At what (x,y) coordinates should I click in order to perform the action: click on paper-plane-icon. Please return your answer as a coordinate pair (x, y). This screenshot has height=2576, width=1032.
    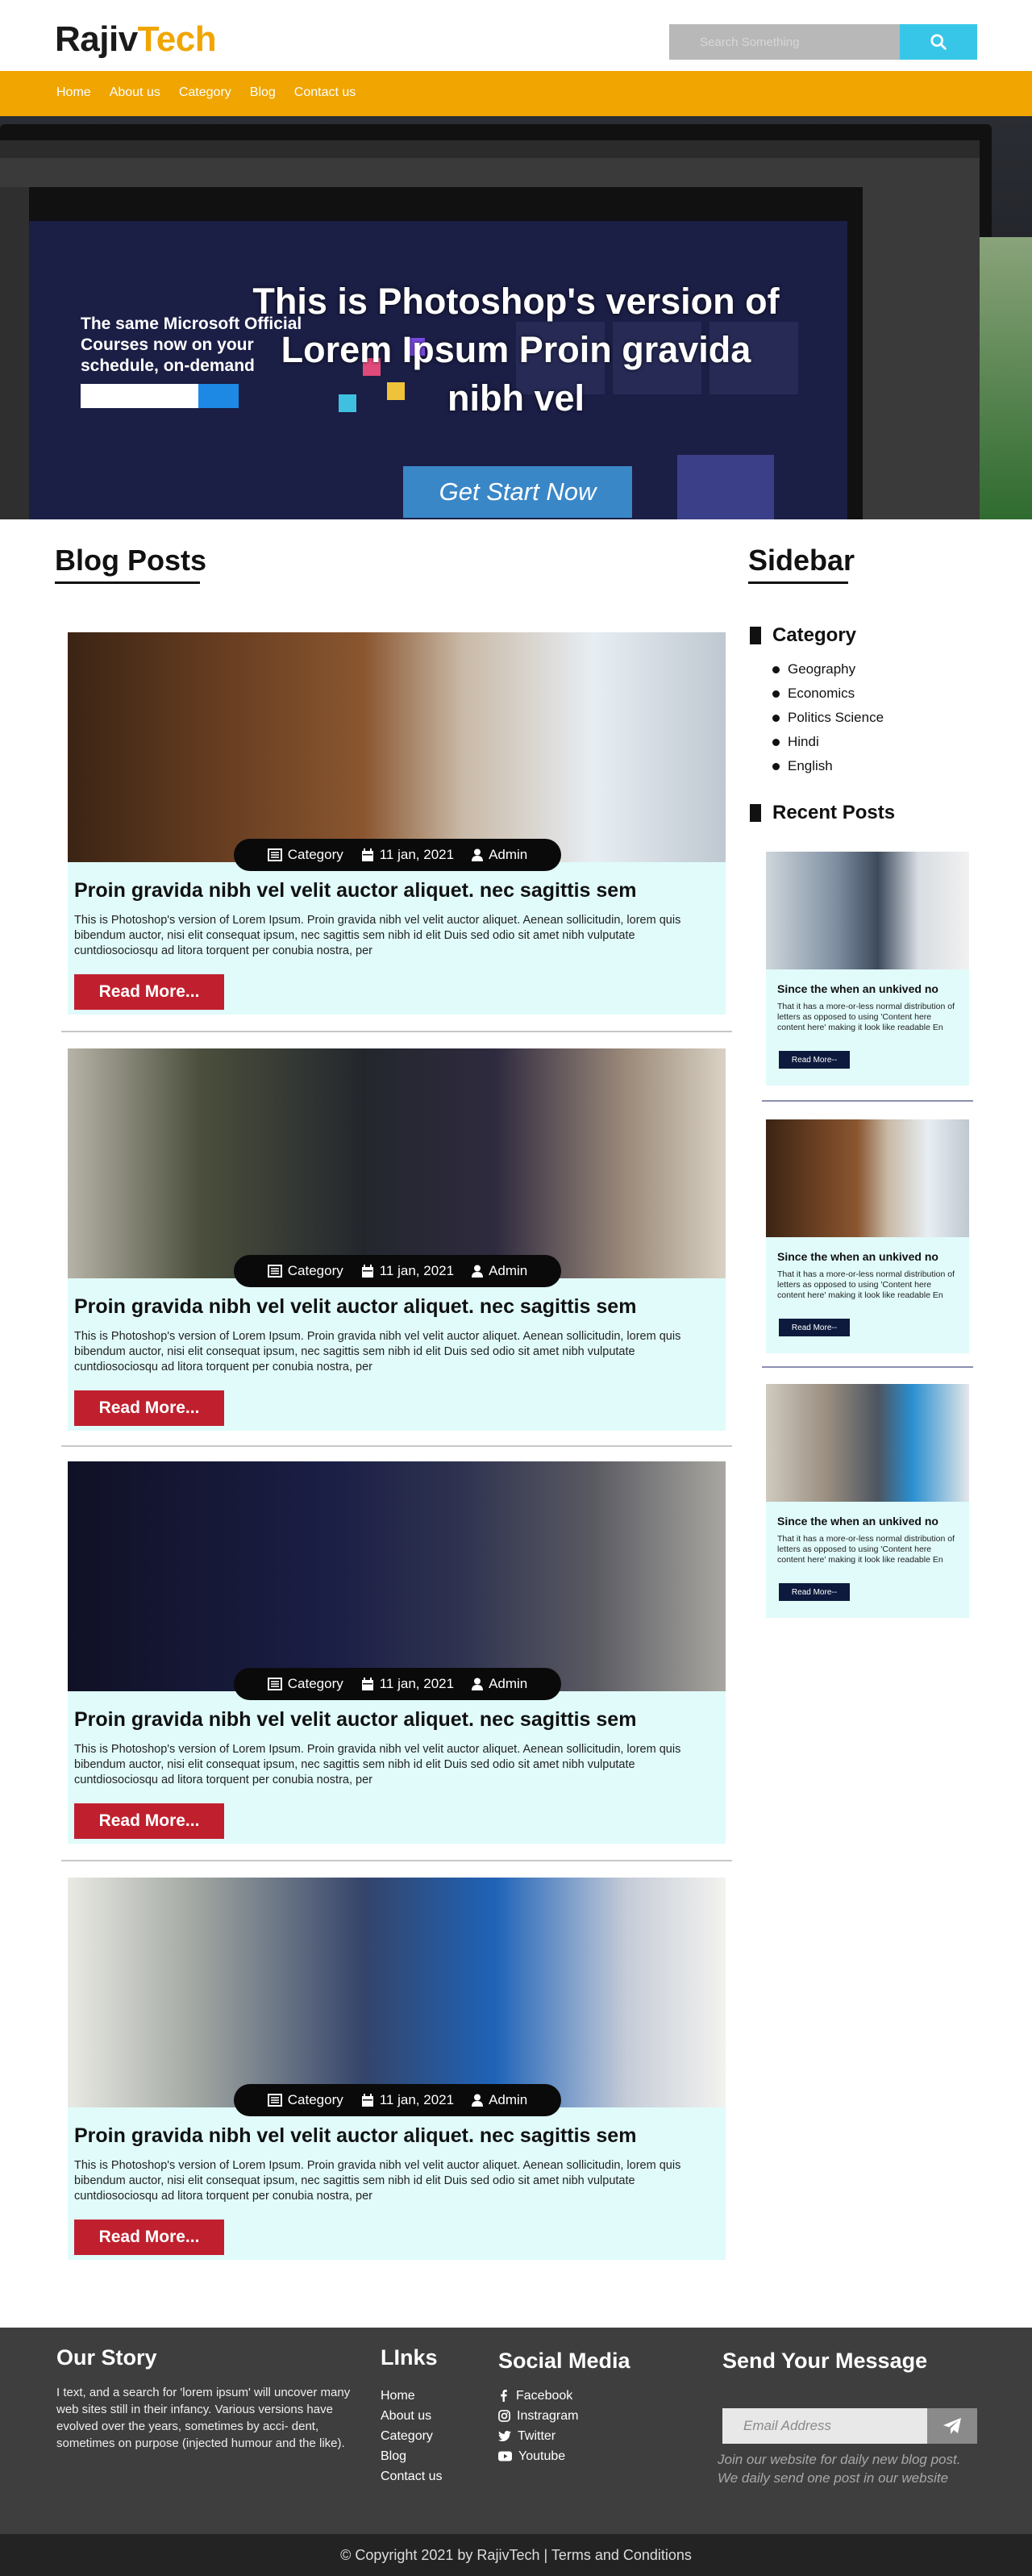
    Looking at the image, I should click on (952, 2426).